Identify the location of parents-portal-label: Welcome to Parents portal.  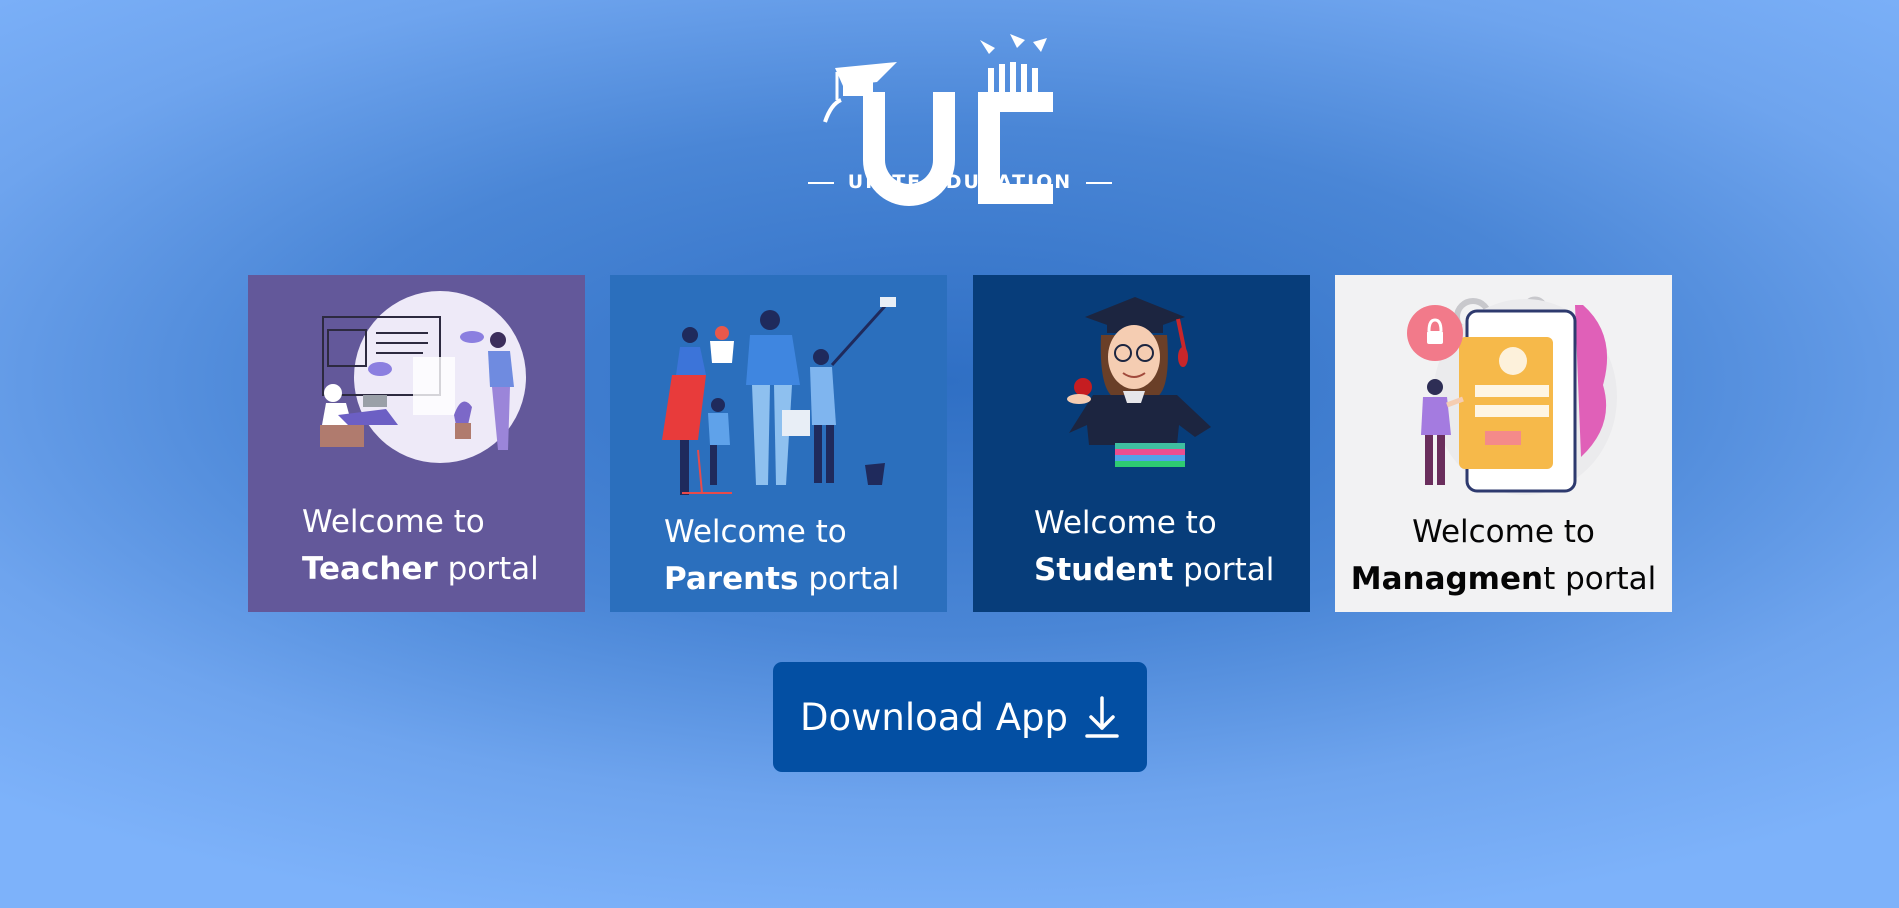
(781, 556).